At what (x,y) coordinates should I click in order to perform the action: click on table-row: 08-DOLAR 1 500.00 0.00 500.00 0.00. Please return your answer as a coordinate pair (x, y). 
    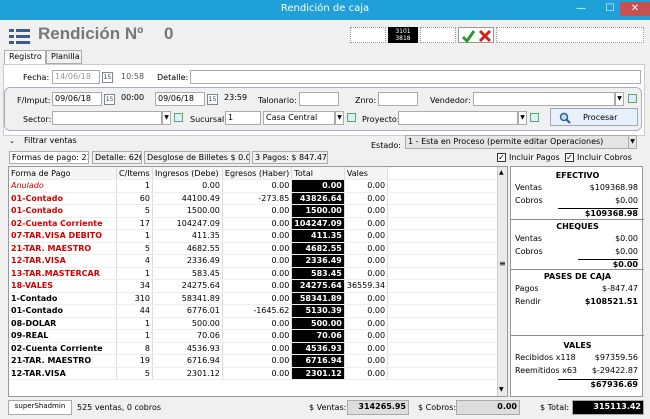
    Looking at the image, I should click on (258, 323).